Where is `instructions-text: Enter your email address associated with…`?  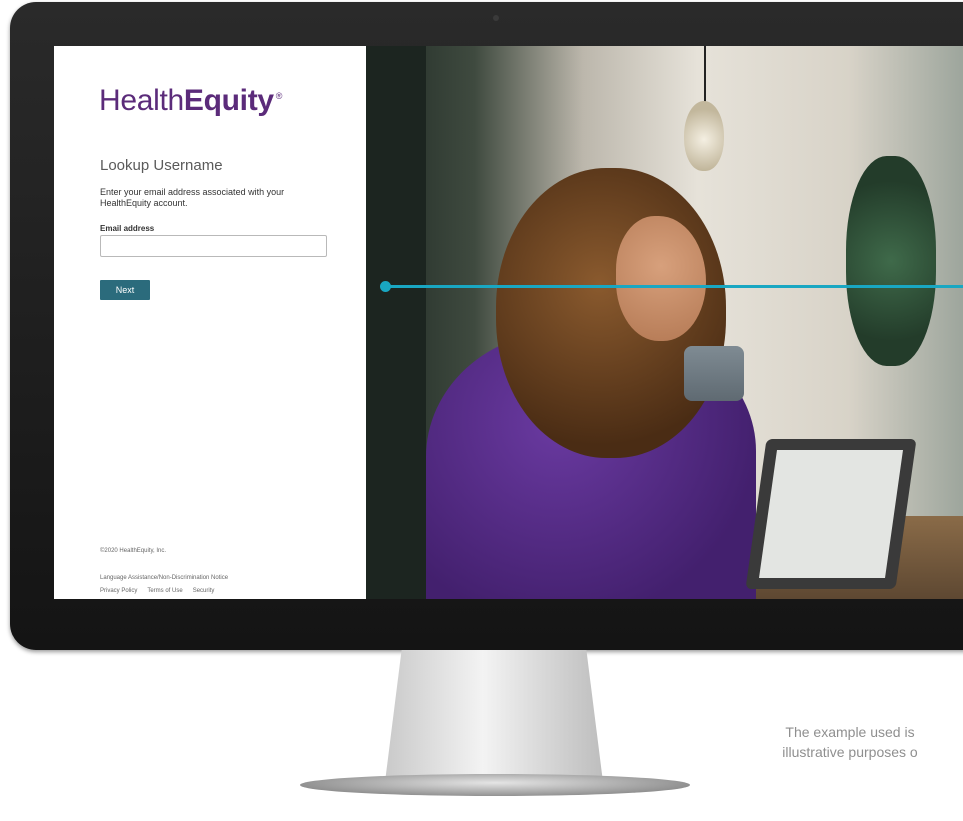
instructions-text: Enter your email address associated with… is located at coordinates (192, 197).